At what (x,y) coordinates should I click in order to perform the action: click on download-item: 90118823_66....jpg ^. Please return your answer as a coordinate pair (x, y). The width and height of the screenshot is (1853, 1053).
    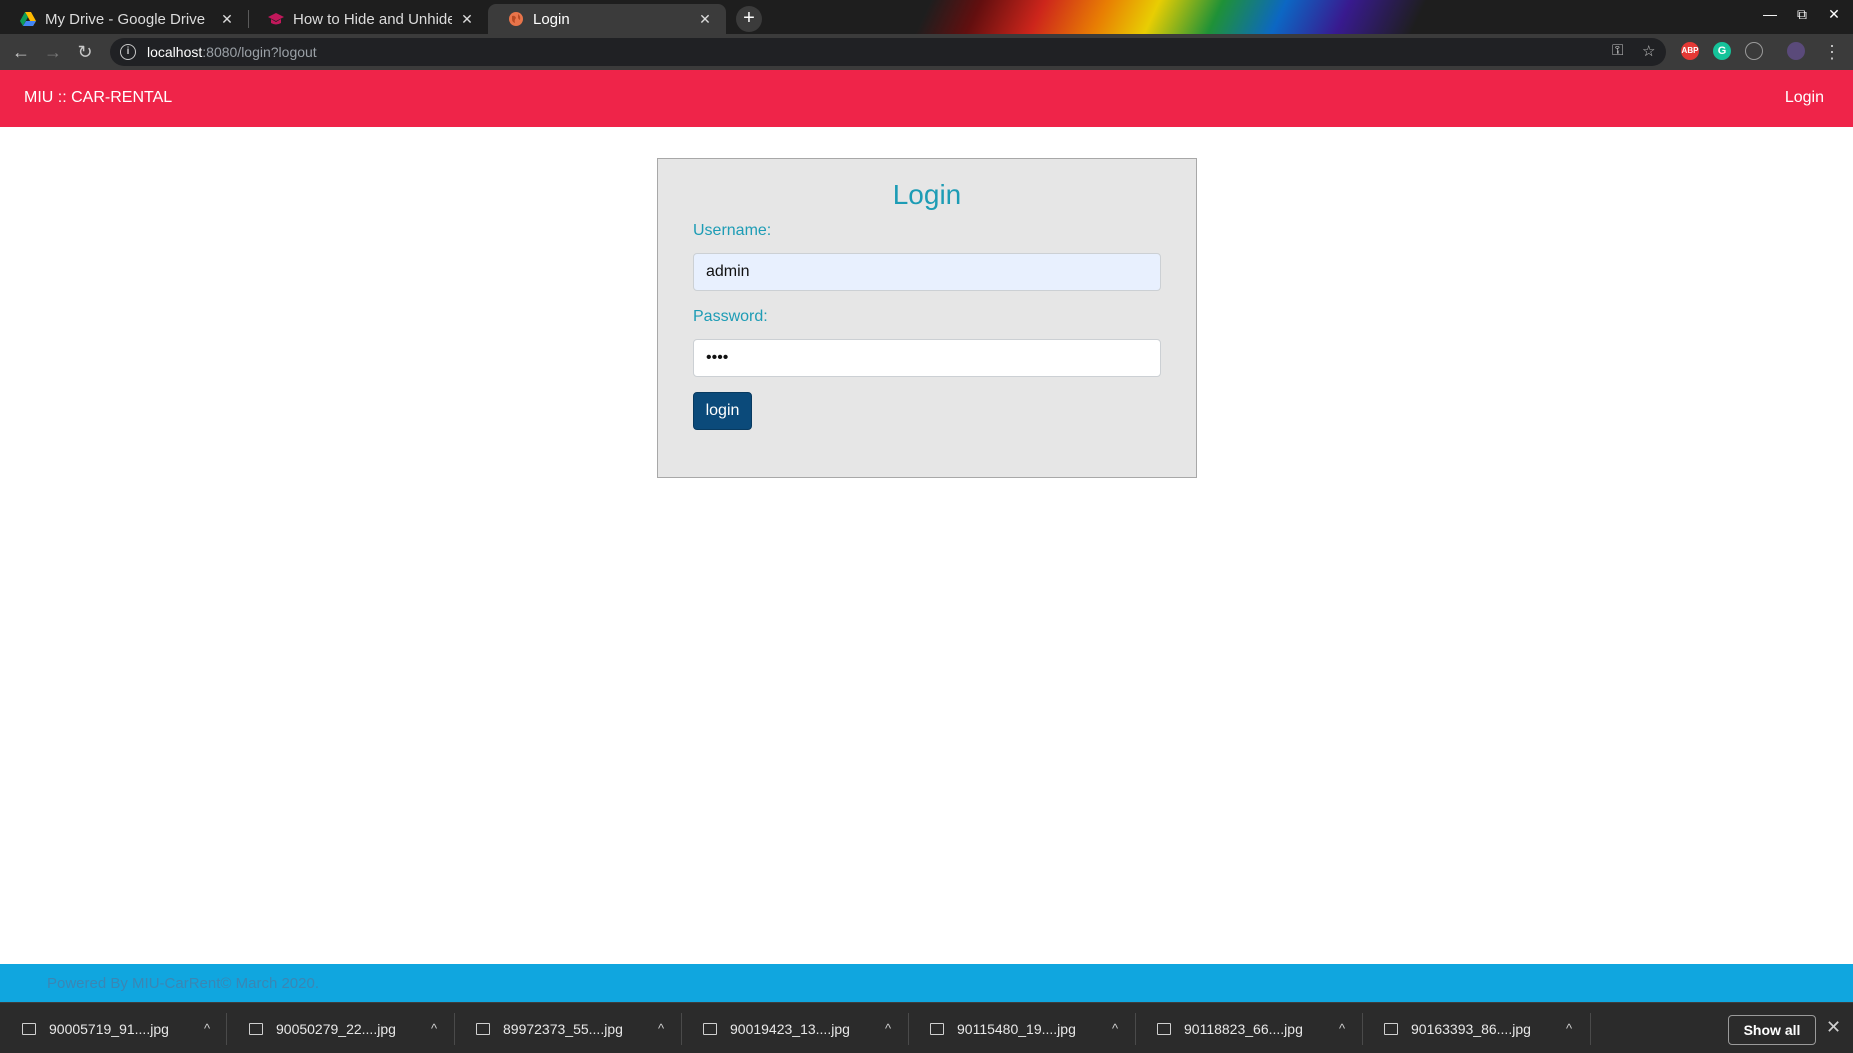
    Looking at the image, I should click on (1254, 1028).